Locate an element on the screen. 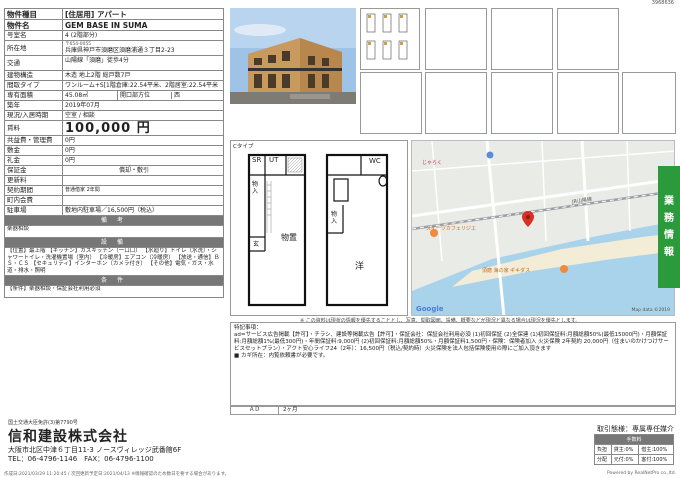 The width and height of the screenshot is (680, 478). remarks-header: 備 考 is located at coordinates (114, 220).